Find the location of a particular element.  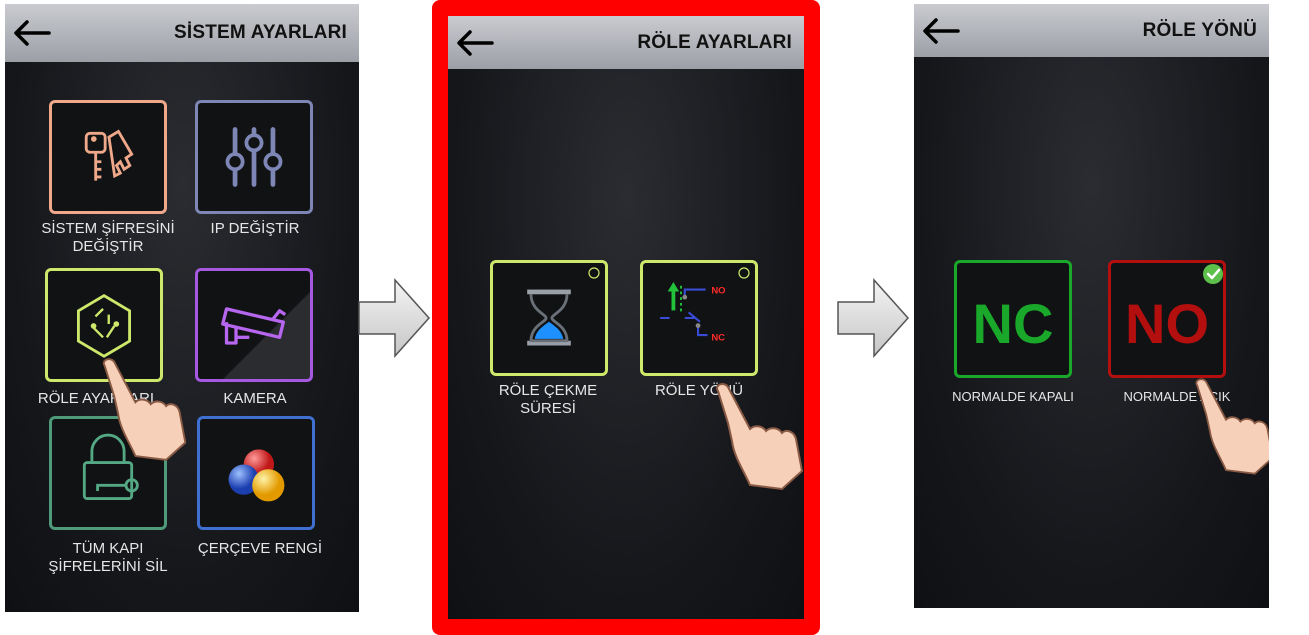

change-ip-button is located at coordinates (254, 157).